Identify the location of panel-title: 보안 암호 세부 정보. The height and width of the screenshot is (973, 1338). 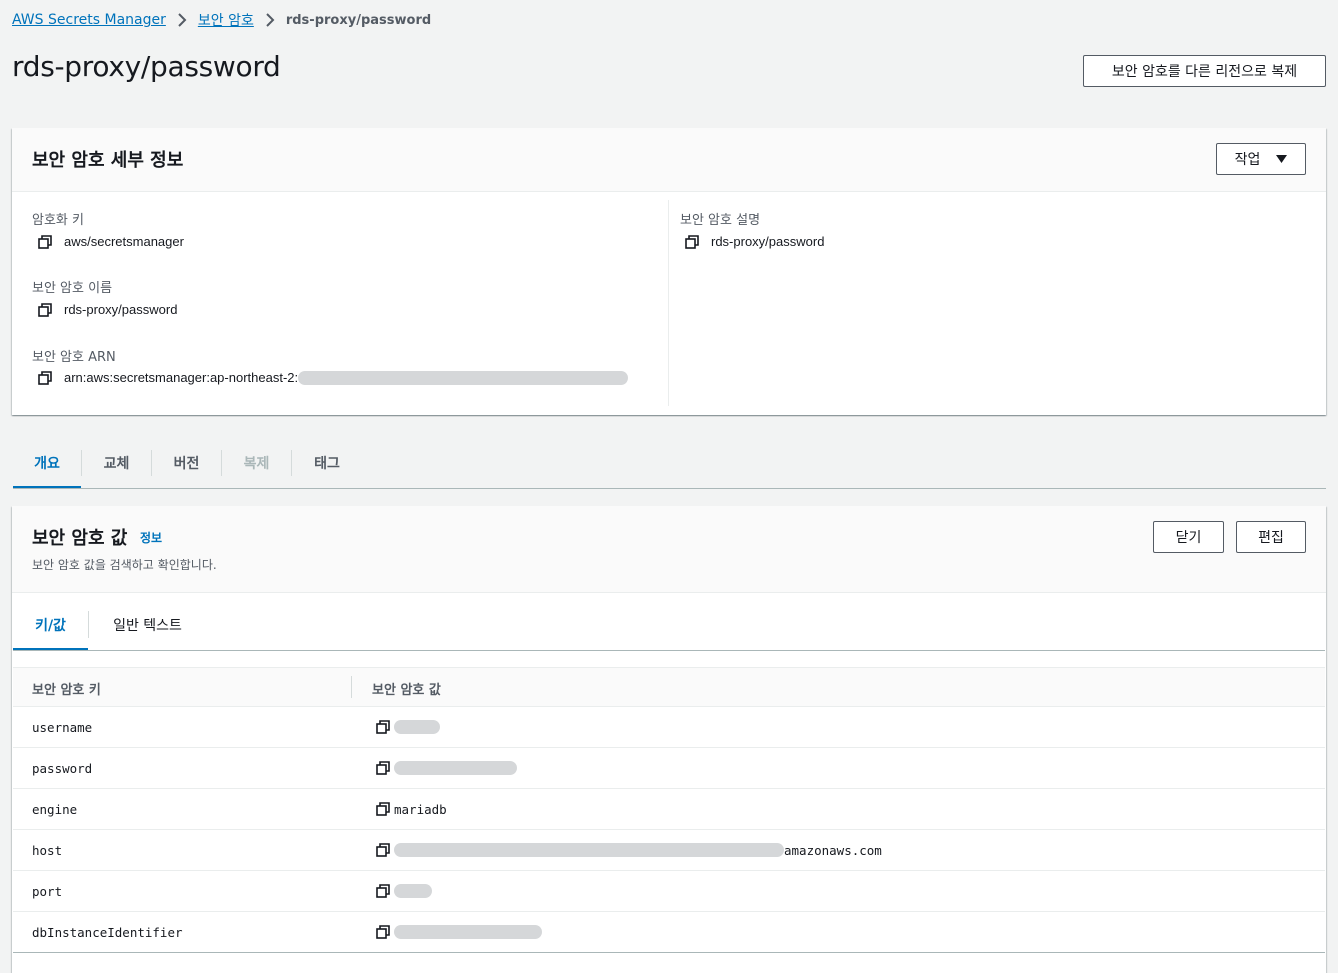
(108, 160).